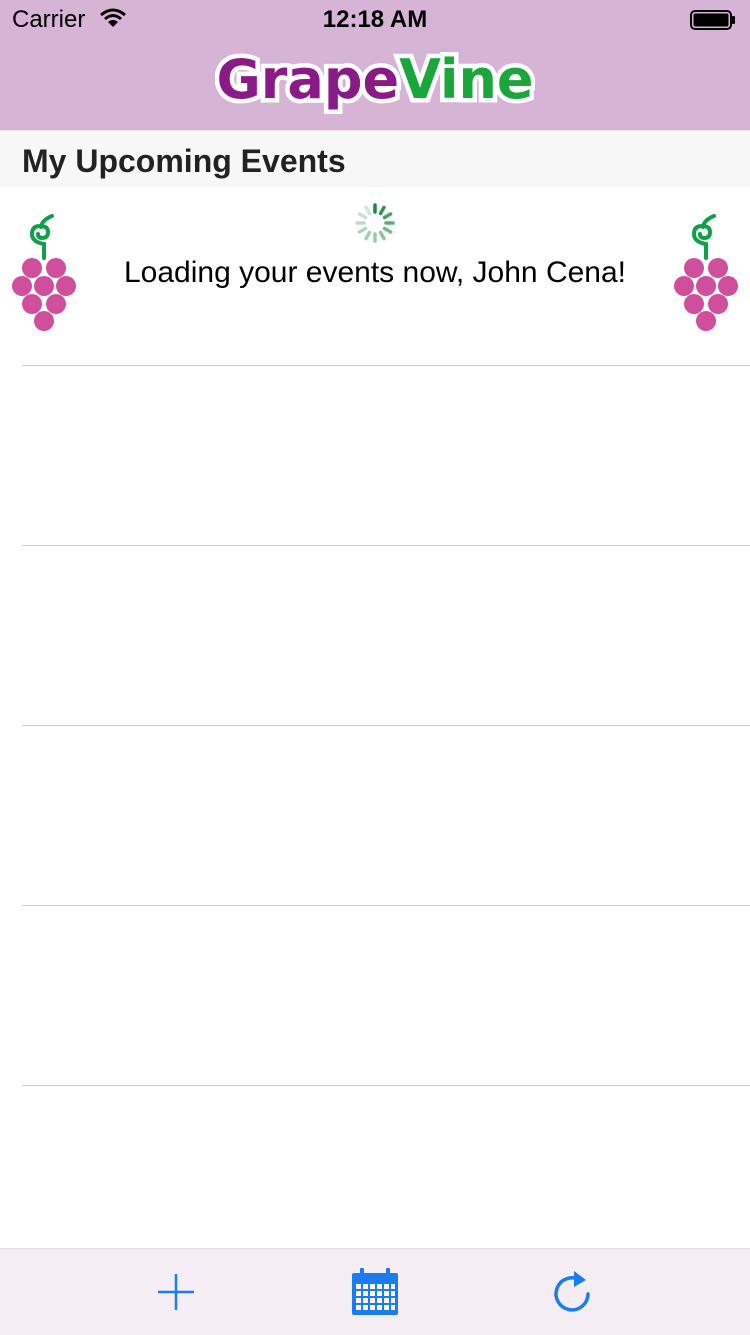  What do you see at coordinates (375, 158) in the screenshot?
I see `section-header: My Upcoming Events` at bounding box center [375, 158].